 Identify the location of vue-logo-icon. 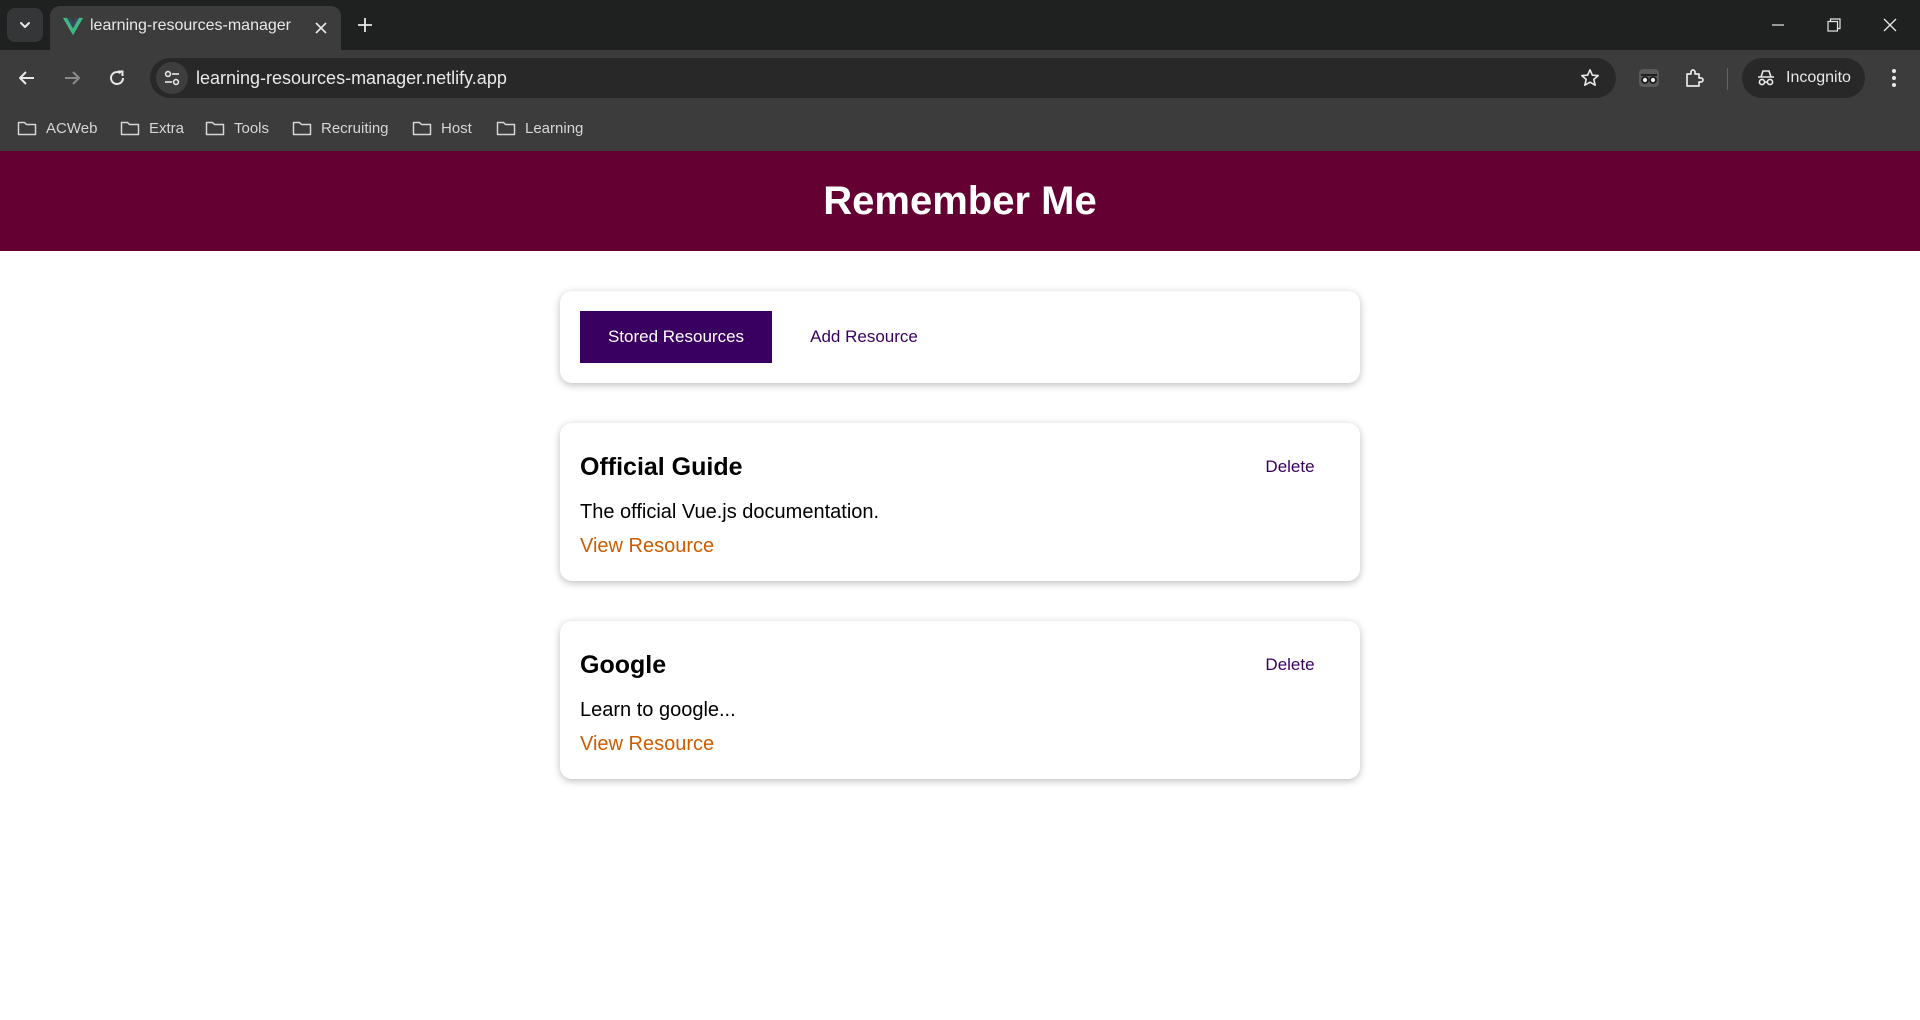
(73, 26).